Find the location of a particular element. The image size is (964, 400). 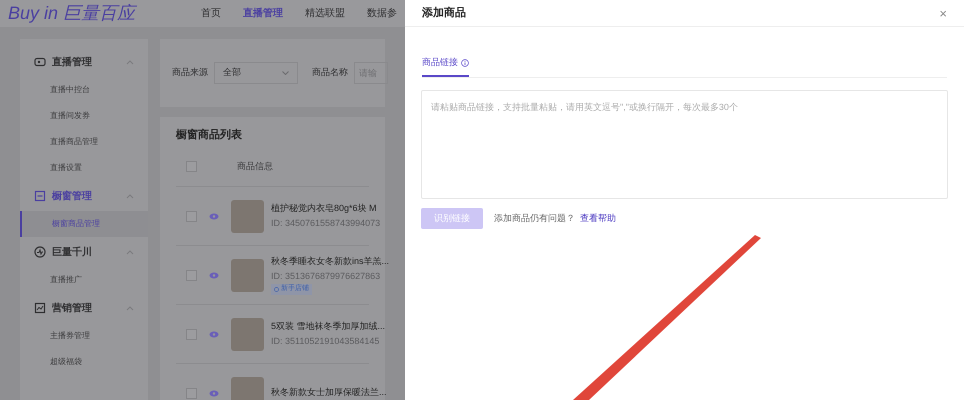

nav-link: 首页 is located at coordinates (211, 13).